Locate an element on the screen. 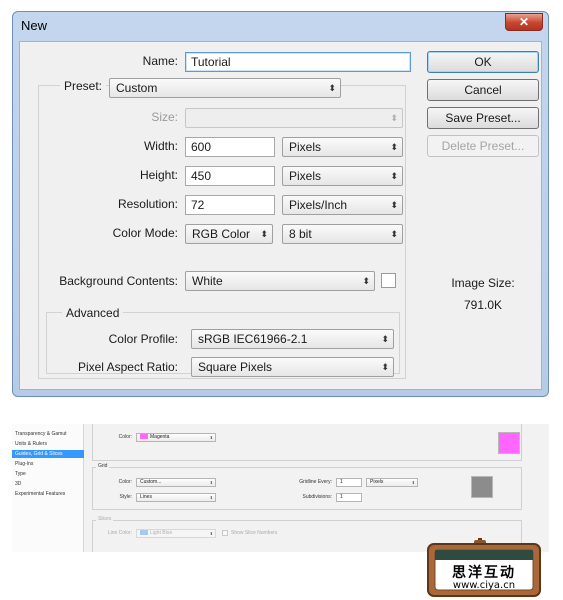  guides-color-swatch is located at coordinates (509, 443).